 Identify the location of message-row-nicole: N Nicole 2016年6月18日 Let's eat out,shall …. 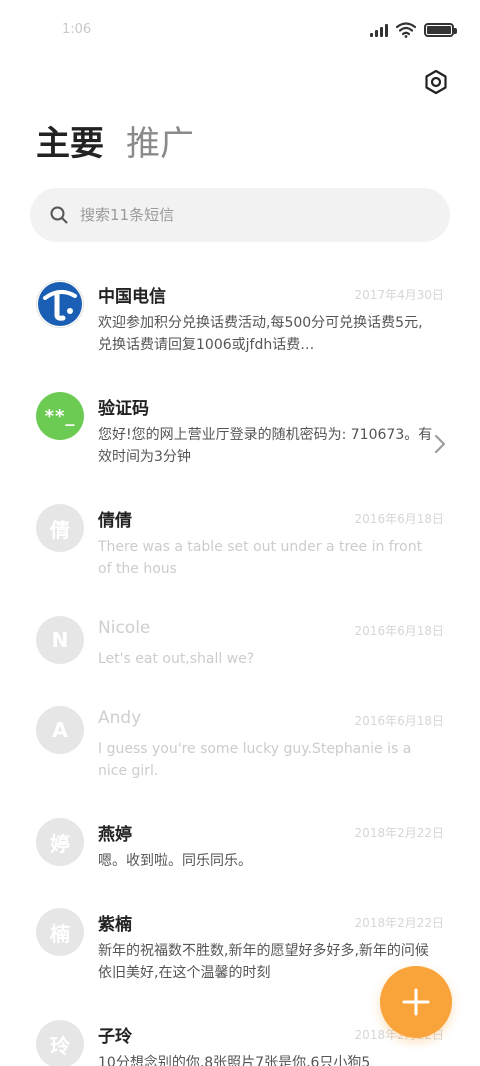
(240, 652).